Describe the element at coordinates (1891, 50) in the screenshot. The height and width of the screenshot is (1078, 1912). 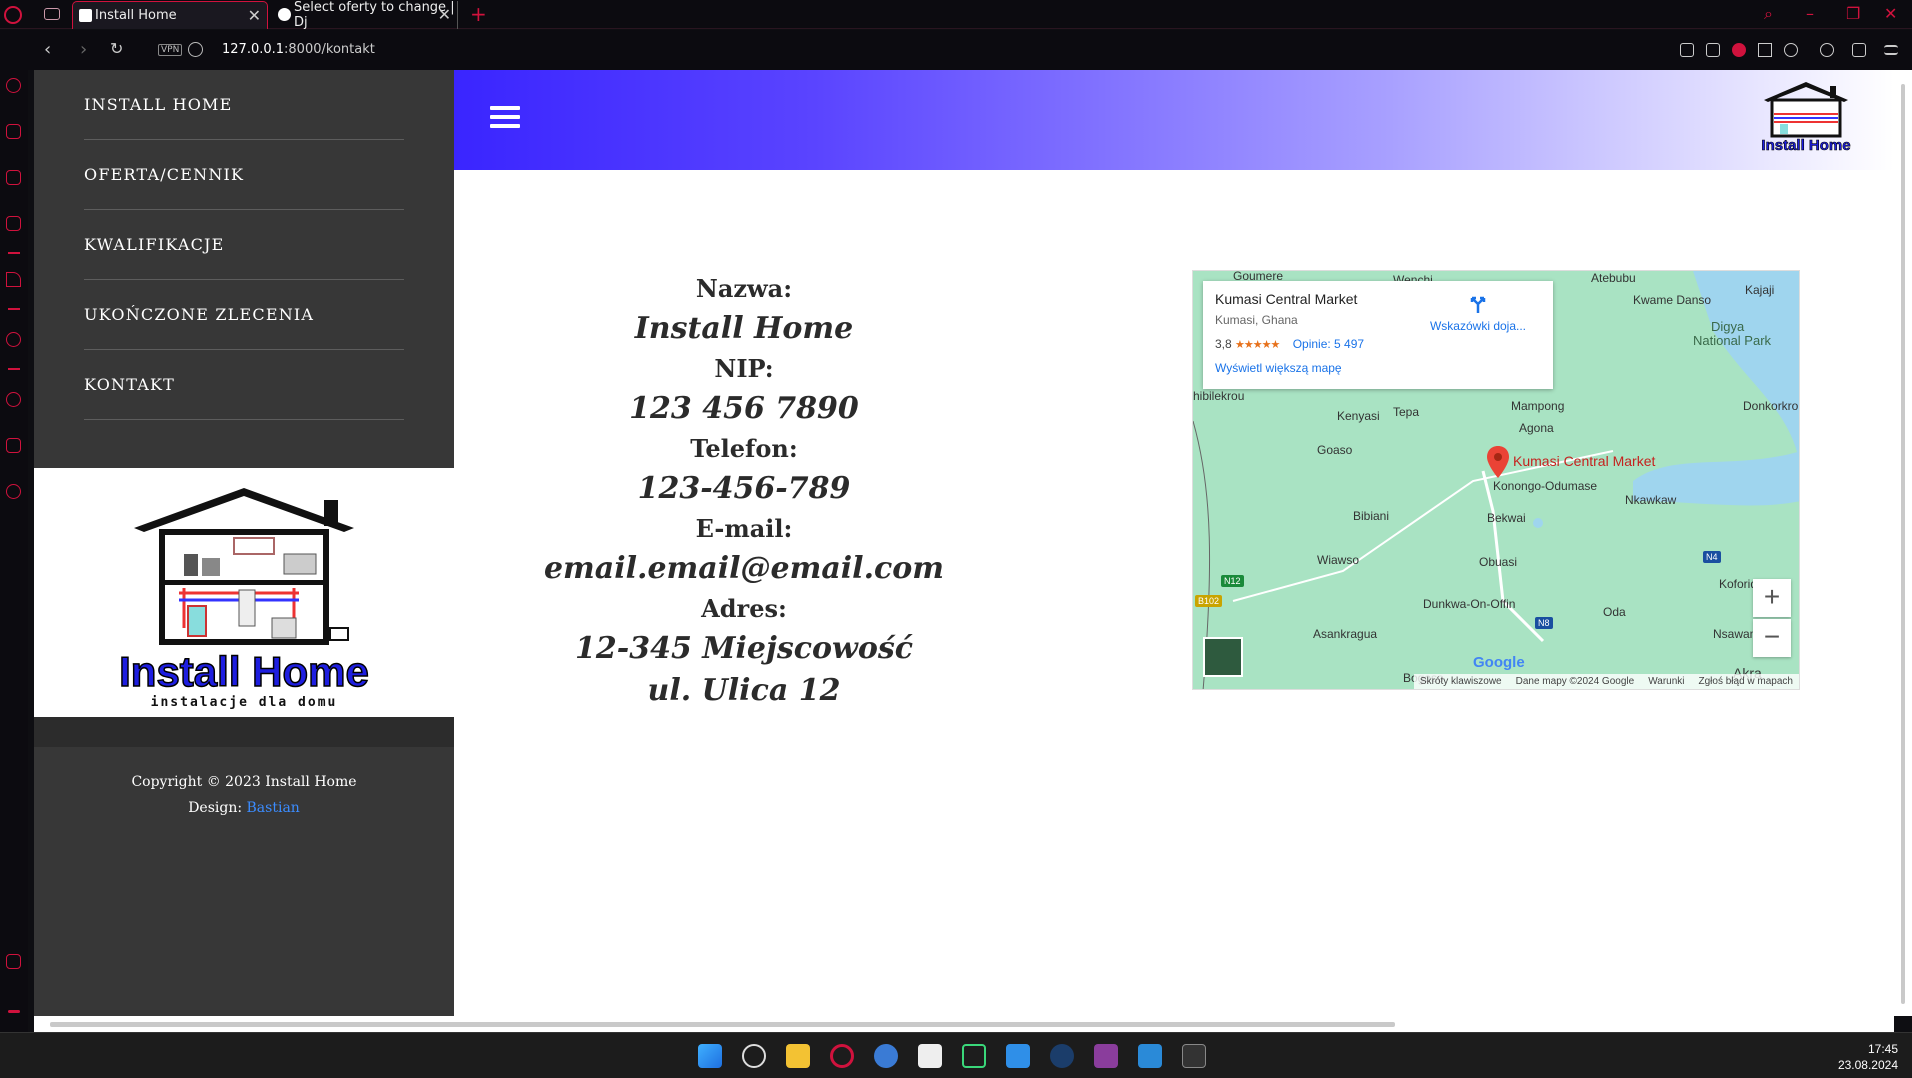
I see `menu-icon` at that location.